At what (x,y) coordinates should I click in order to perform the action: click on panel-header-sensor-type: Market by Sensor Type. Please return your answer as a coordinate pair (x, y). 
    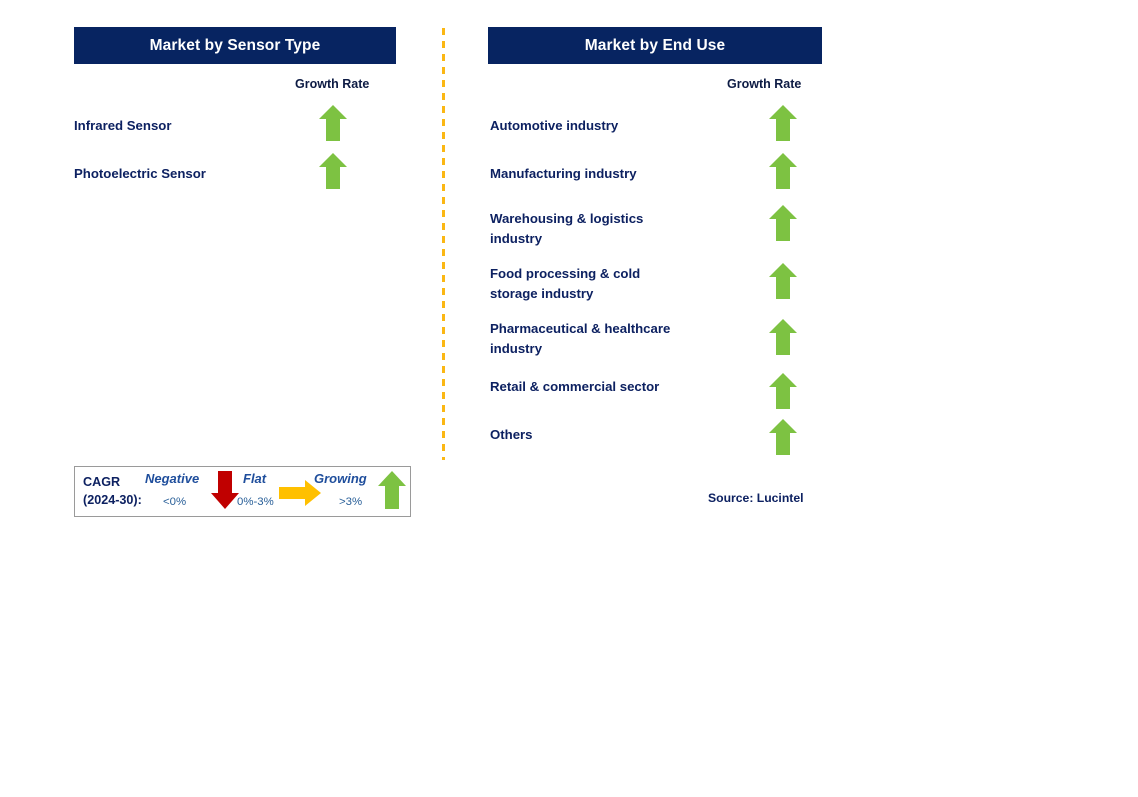
    Looking at the image, I should click on (235, 45).